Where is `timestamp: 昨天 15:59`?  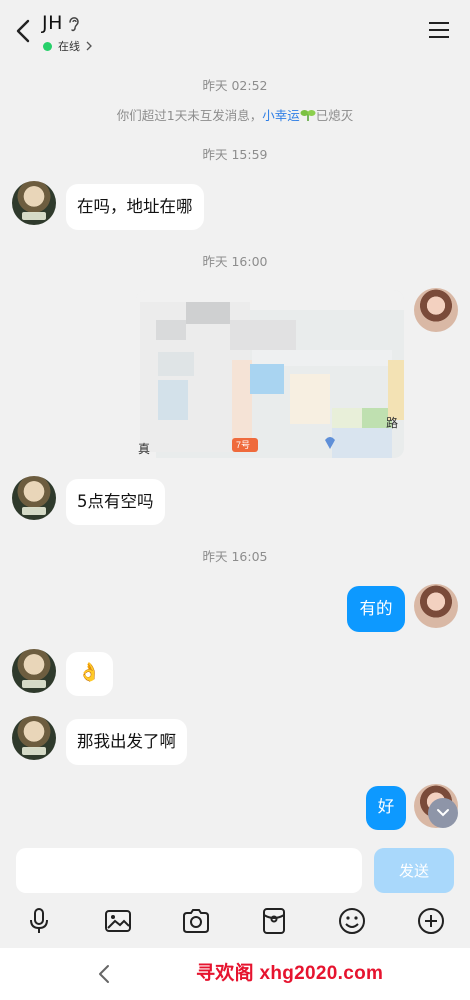
timestamp: 昨天 15:59 is located at coordinates (235, 154).